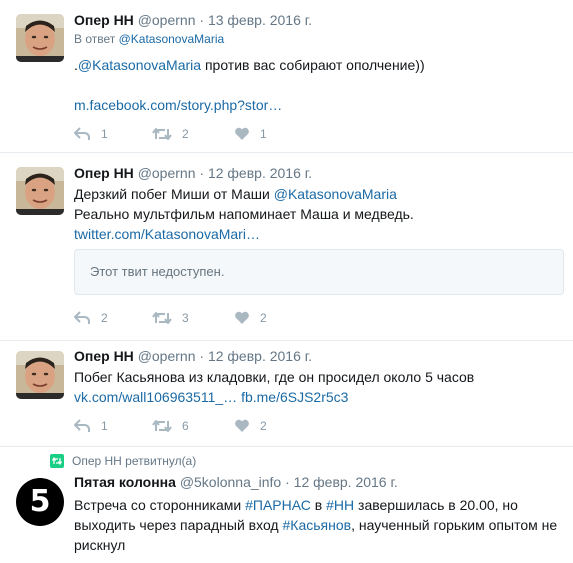  Describe the element at coordinates (100, 545) in the screenshot. I see `tweet-text-line3: рискнул` at that location.